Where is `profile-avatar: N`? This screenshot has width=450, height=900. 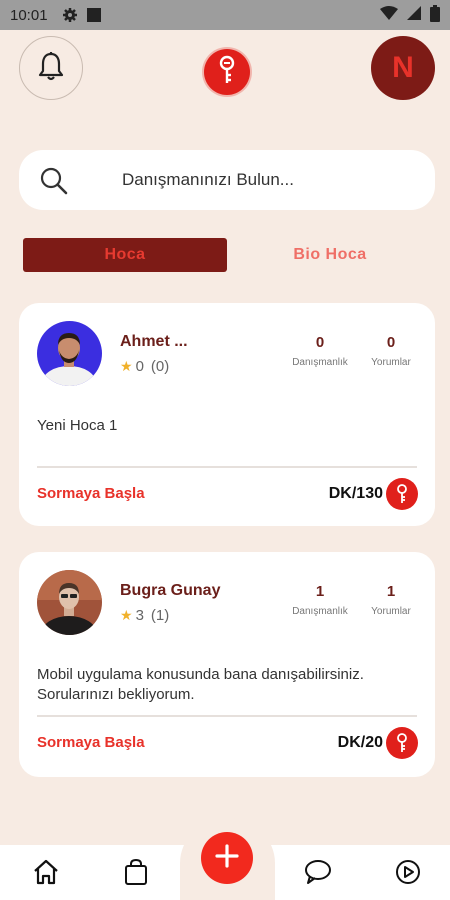 profile-avatar: N is located at coordinates (403, 68).